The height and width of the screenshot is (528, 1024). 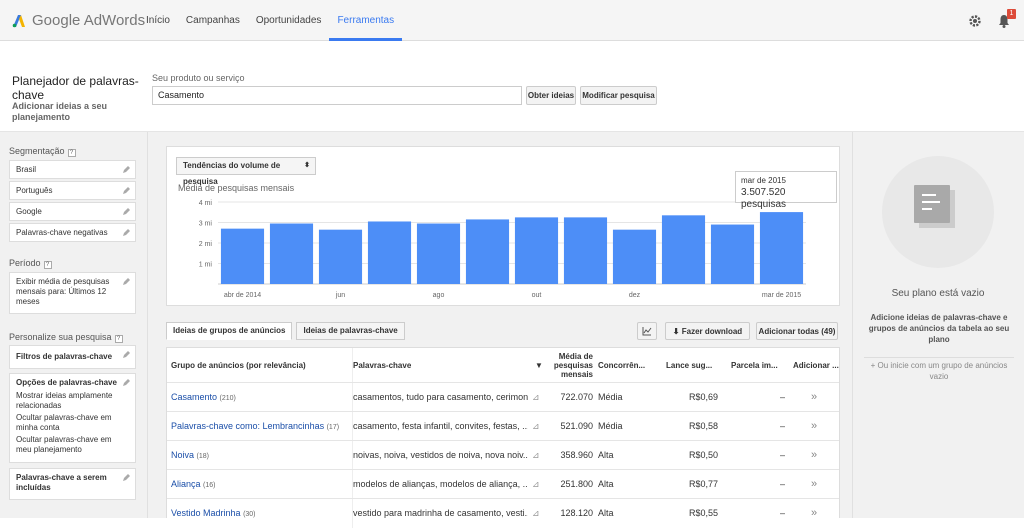 What do you see at coordinates (246, 171) in the screenshot?
I see `chart-type-select: Tendências do volume de pesquisa ⬍` at bounding box center [246, 171].